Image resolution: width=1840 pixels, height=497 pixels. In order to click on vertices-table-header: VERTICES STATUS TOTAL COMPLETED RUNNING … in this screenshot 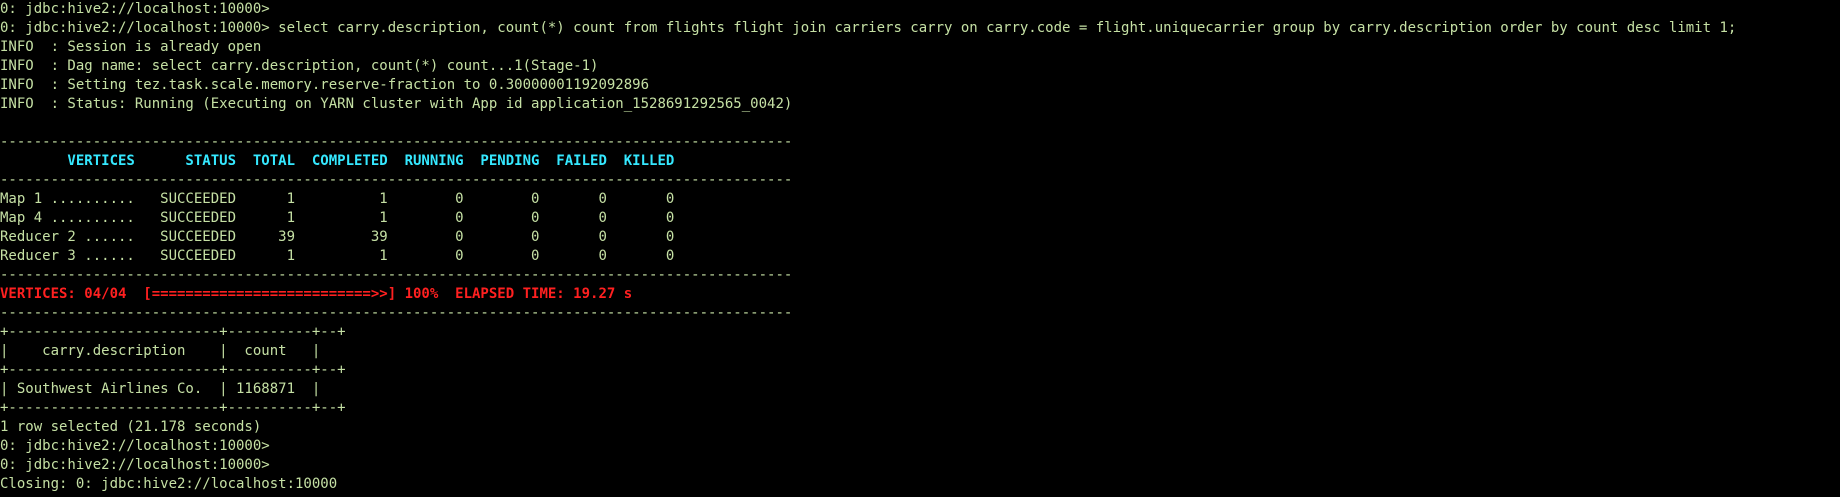, I will do `click(337, 161)`.